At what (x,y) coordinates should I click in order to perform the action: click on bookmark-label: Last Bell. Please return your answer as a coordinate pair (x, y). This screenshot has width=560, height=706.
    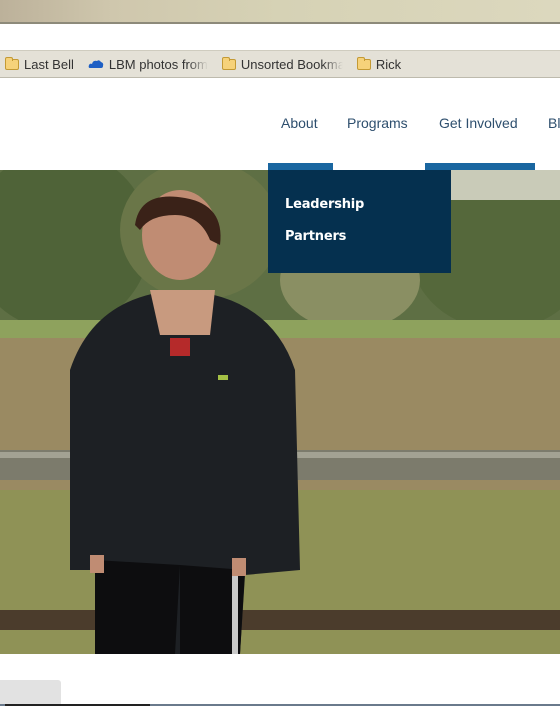
    Looking at the image, I should click on (49, 64).